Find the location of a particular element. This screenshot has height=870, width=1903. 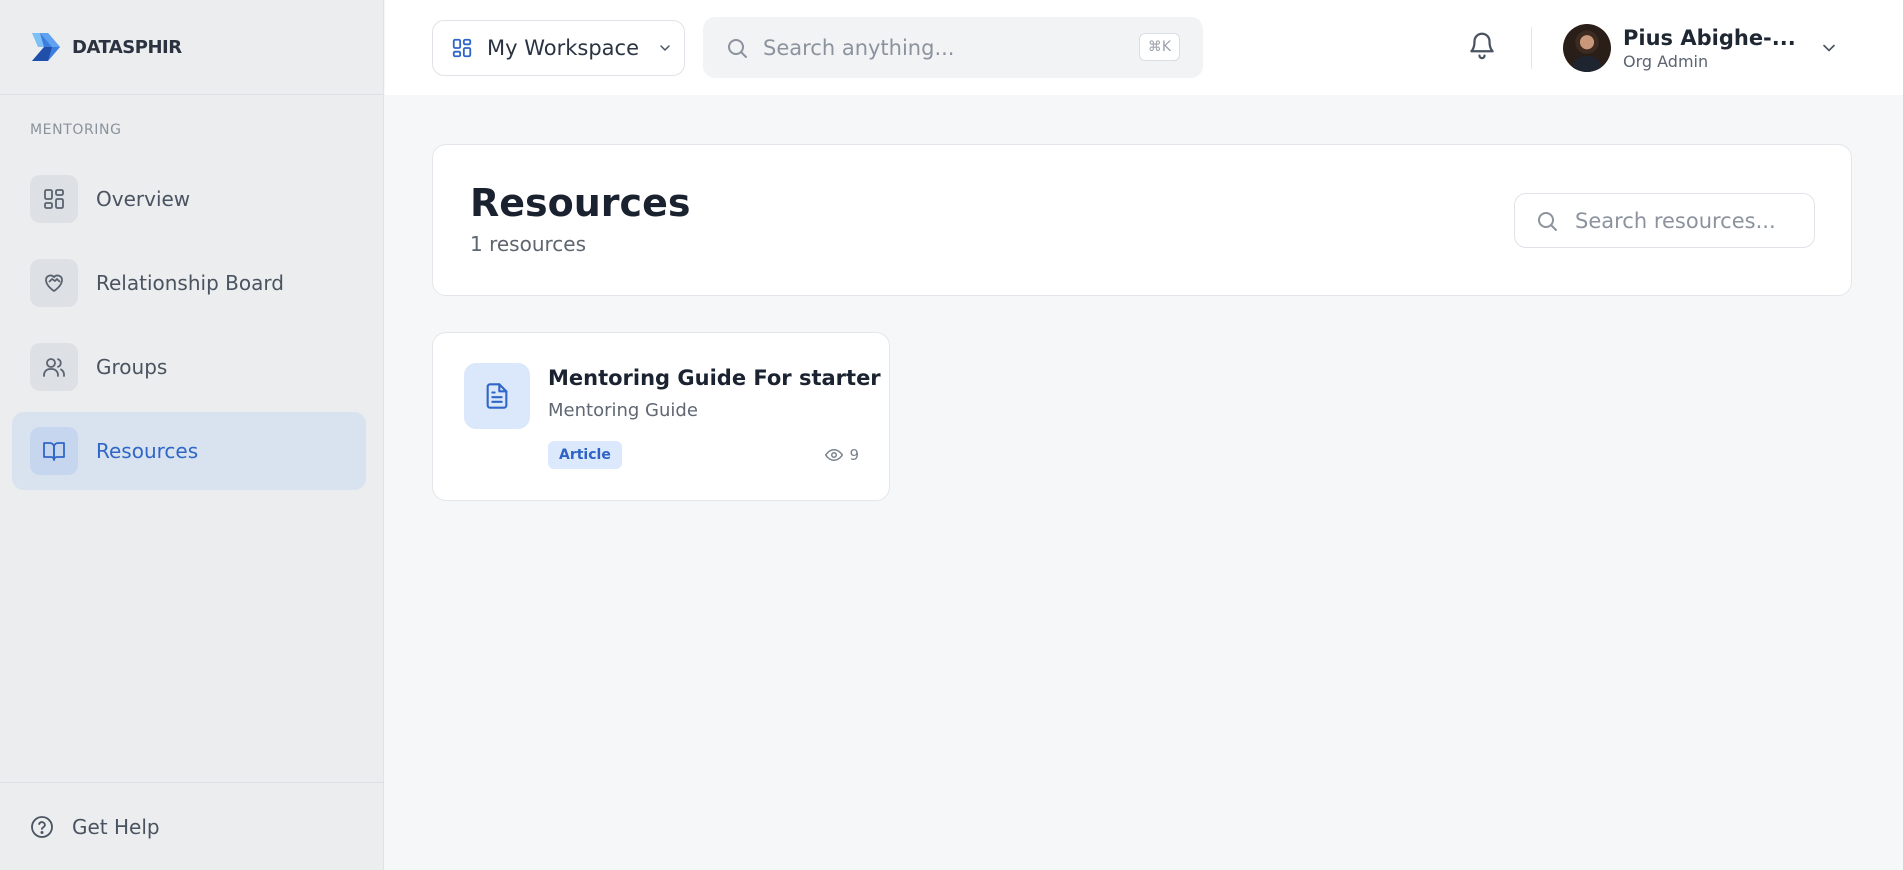

sidebar-item-overview: Overview is located at coordinates (189, 199).